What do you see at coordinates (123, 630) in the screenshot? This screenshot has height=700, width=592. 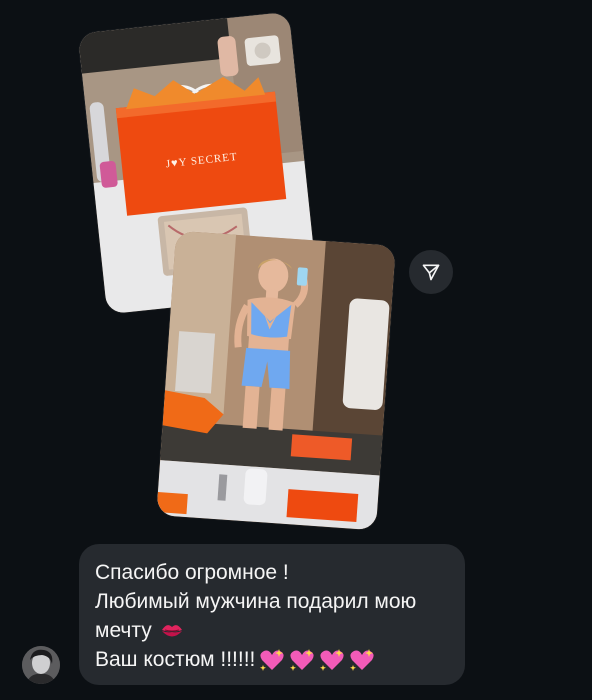 I see `message-line-3: мечту` at bounding box center [123, 630].